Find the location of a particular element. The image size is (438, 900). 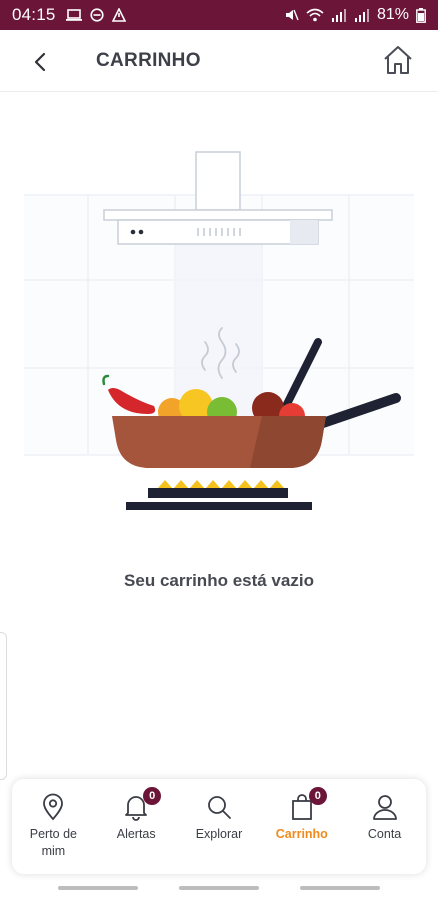

chevron-left-icon is located at coordinates (40, 62).